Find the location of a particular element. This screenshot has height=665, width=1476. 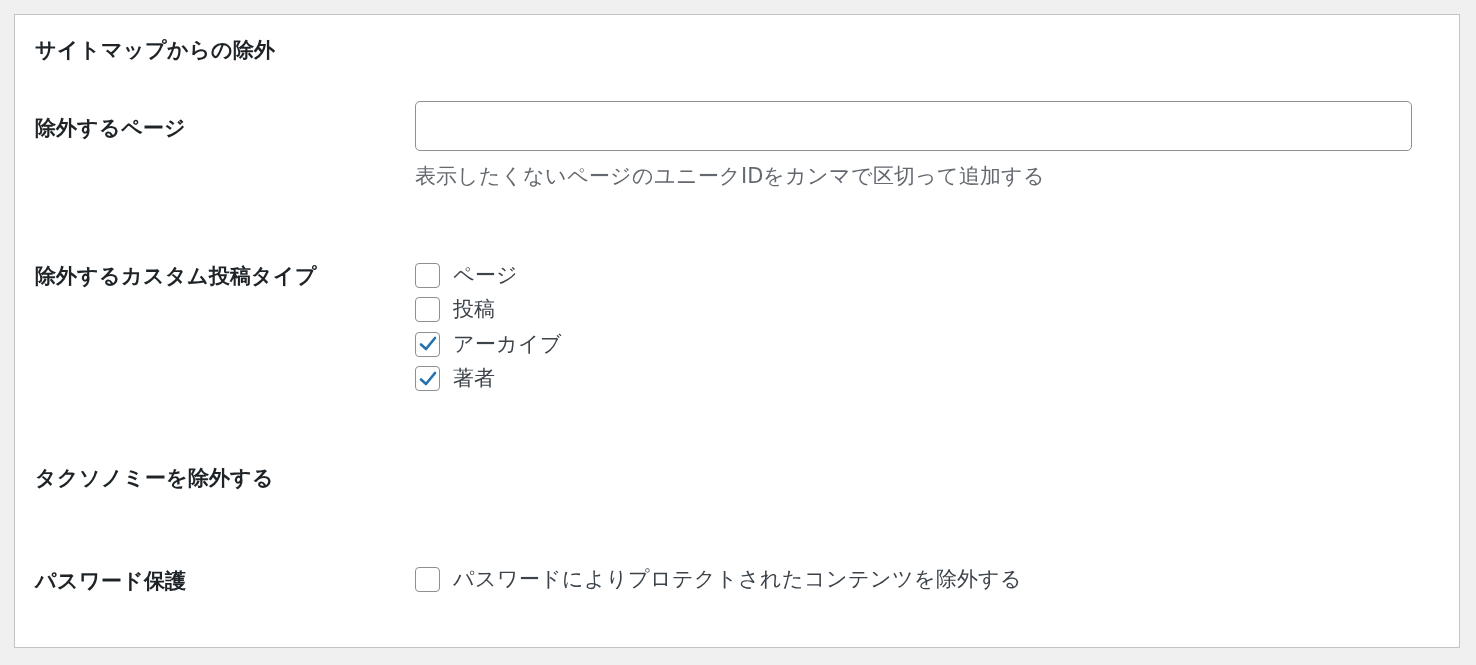

field-label: 除外するページ is located at coordinates (111, 128).